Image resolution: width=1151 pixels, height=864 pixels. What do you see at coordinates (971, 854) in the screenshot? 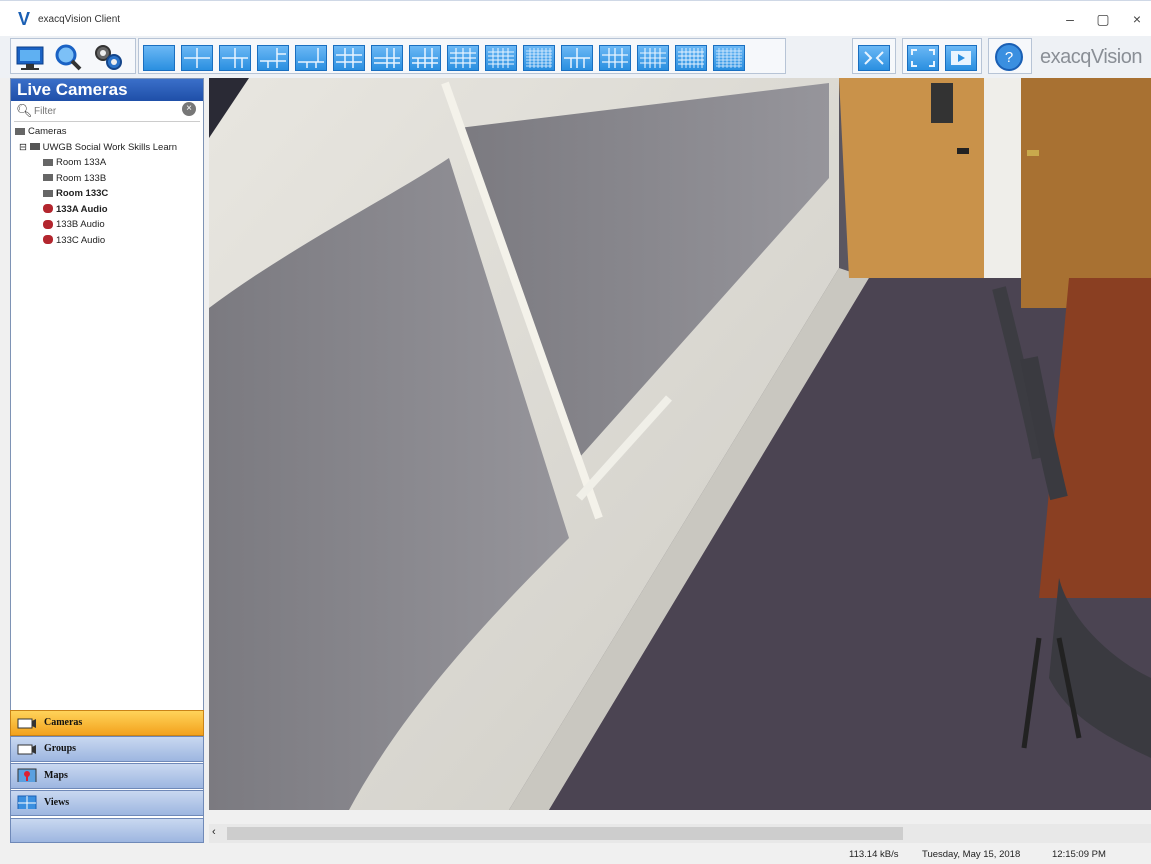
I see `status-date: Tuesday, May 15, 2018` at bounding box center [971, 854].